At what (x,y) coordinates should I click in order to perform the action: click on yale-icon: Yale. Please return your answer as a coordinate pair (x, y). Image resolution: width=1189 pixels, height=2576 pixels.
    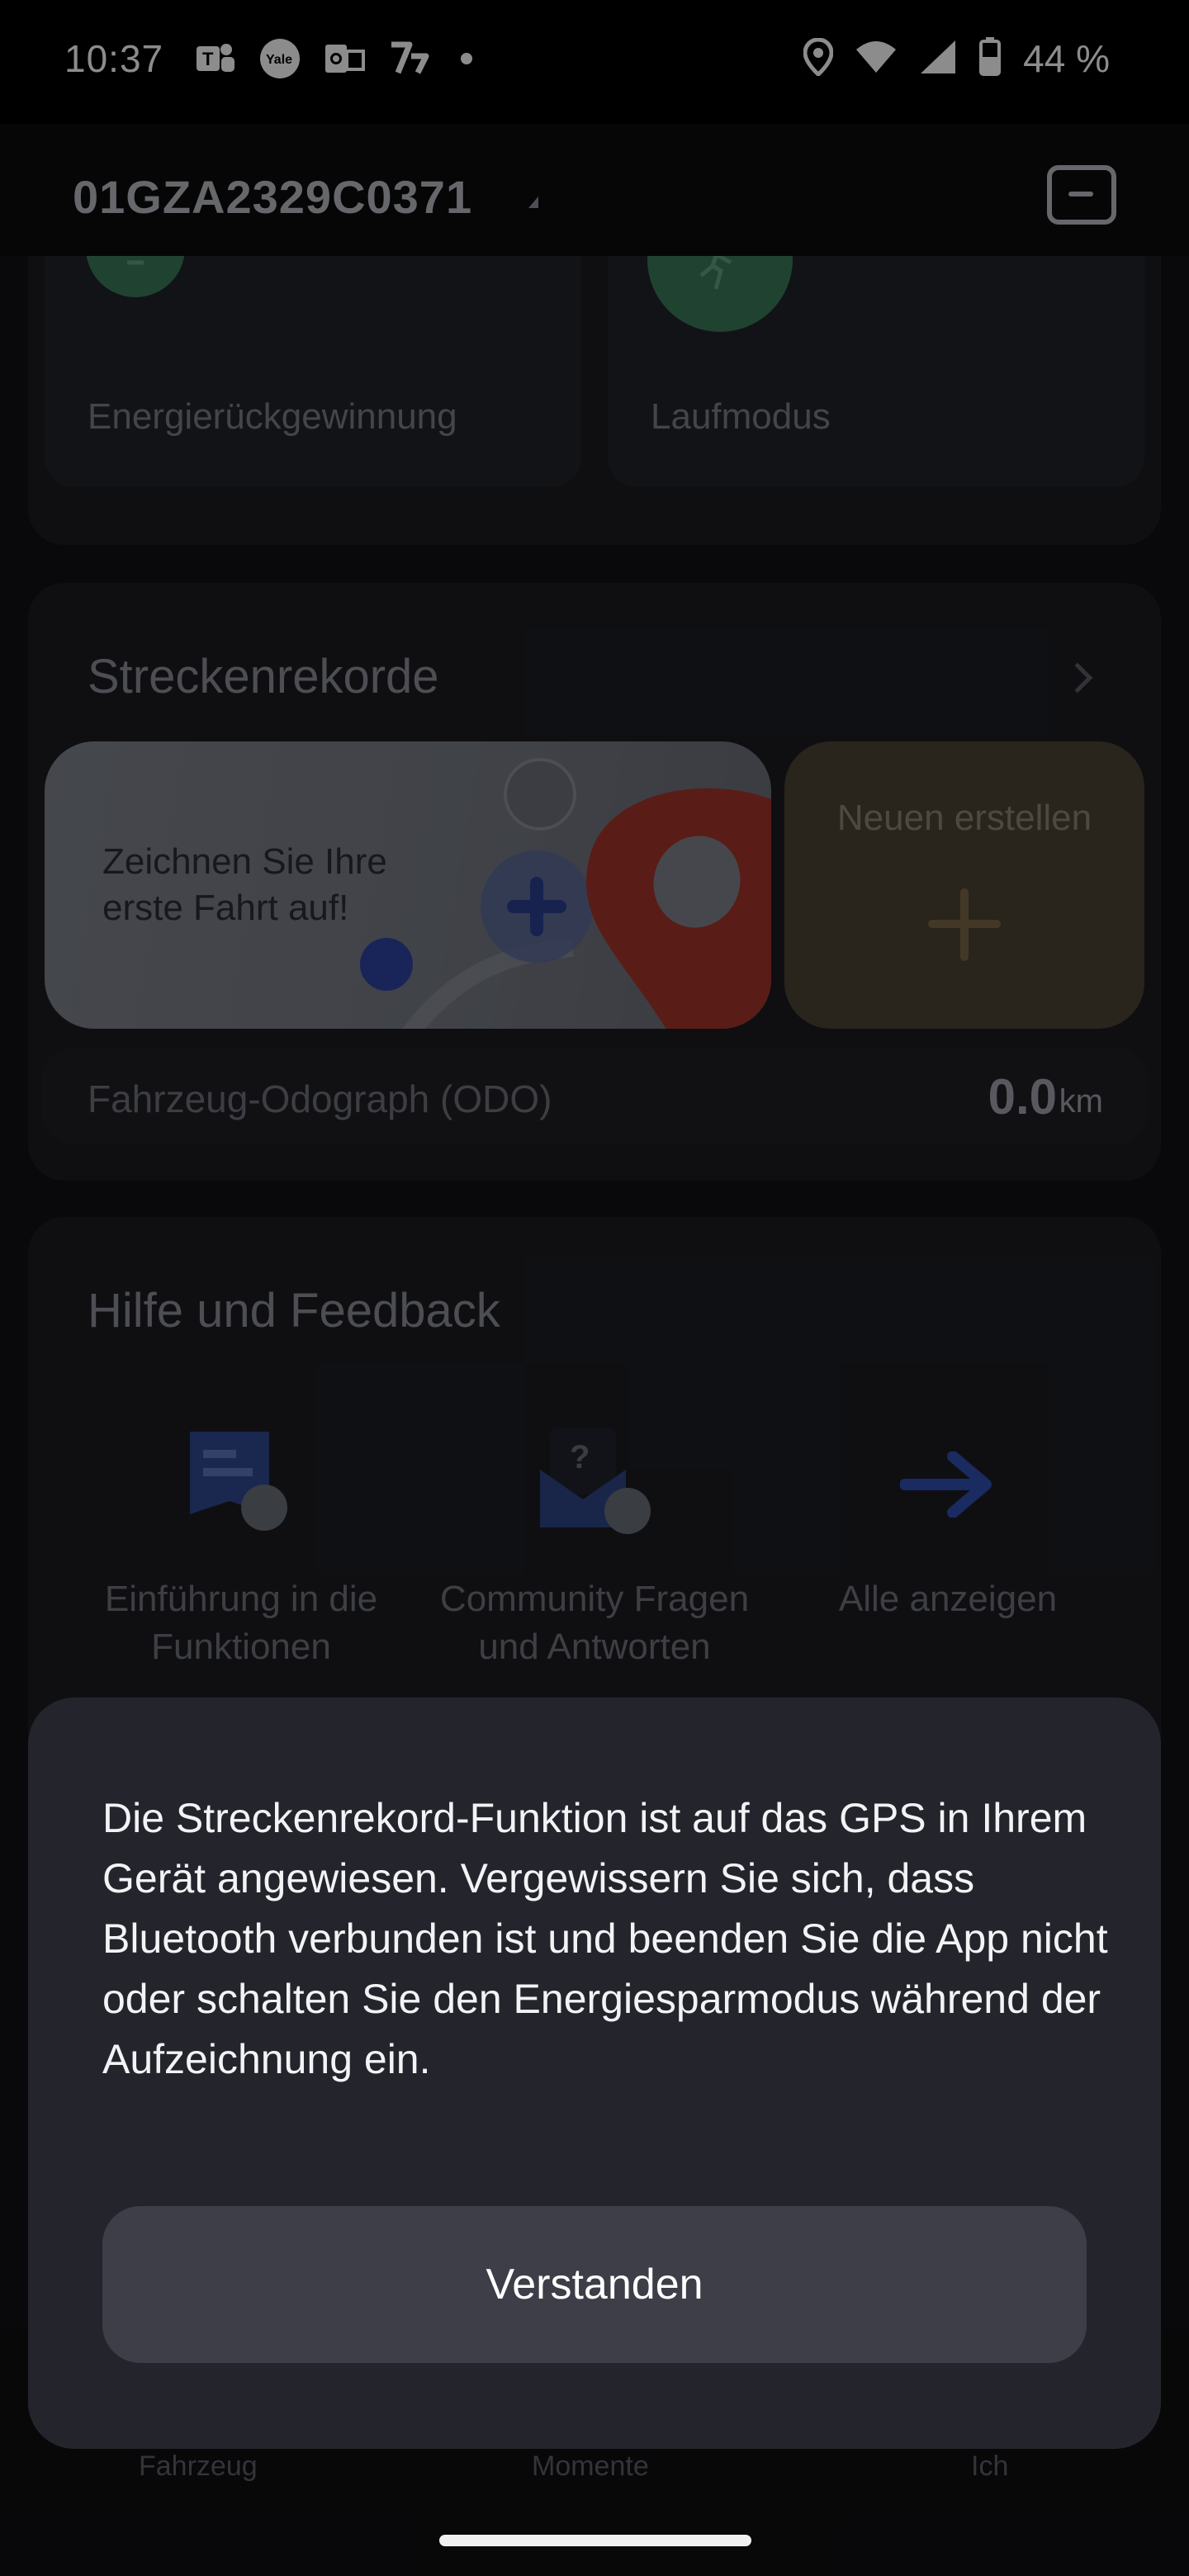
    Looking at the image, I should click on (280, 58).